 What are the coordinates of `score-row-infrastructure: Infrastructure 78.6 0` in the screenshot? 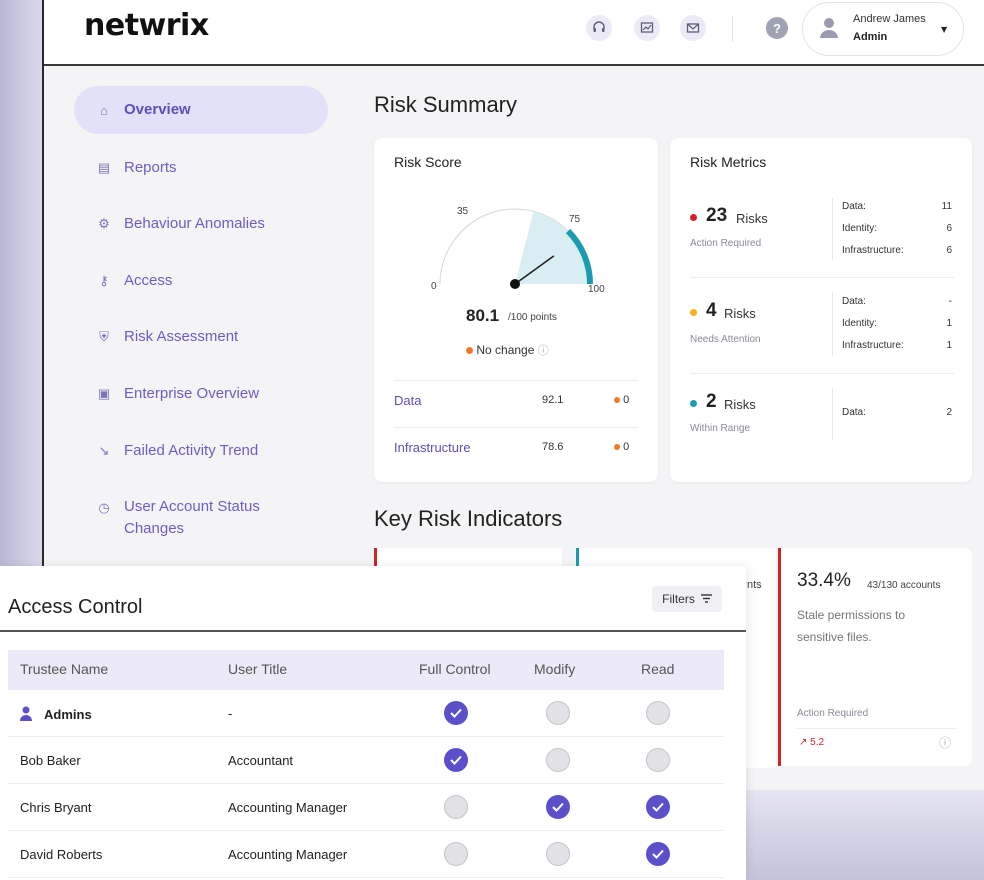 It's located at (516, 446).